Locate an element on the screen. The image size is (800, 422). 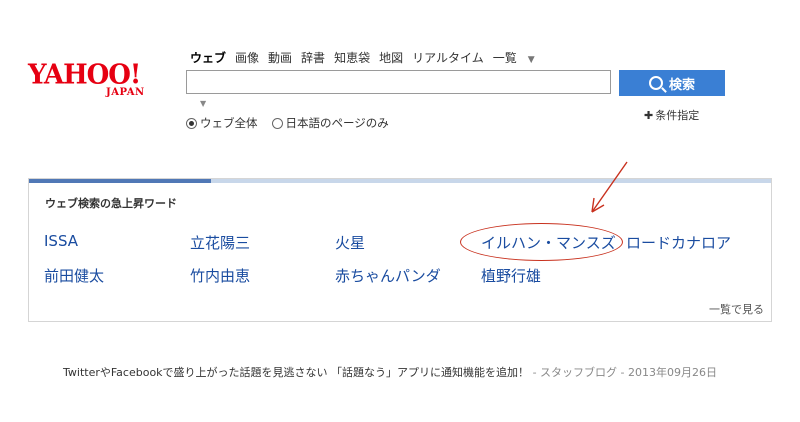
nav-images: 画像 is located at coordinates (247, 57).